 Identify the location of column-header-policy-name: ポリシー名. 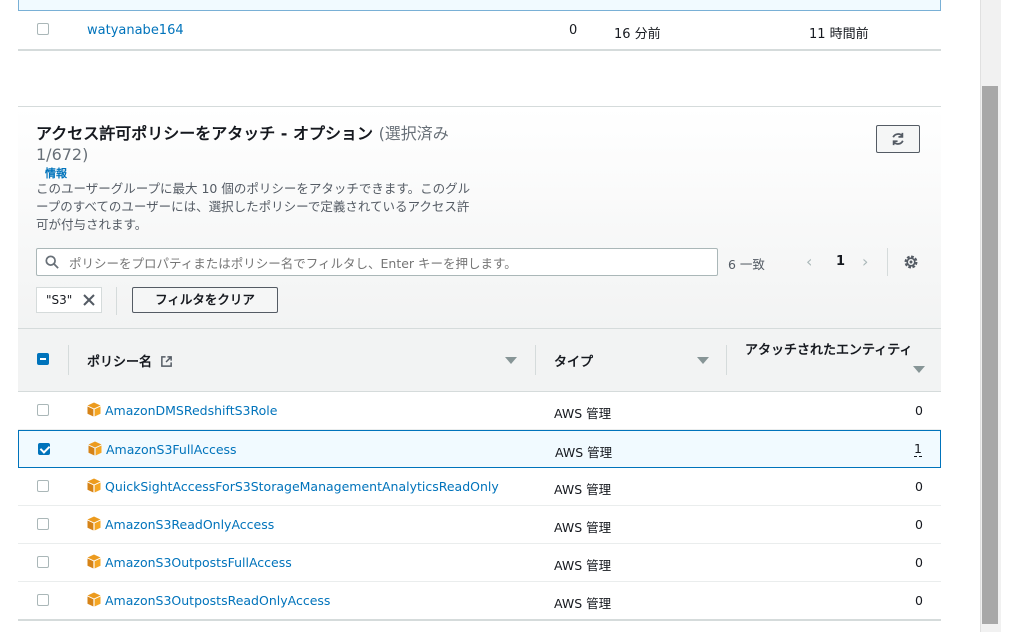
(130, 360).